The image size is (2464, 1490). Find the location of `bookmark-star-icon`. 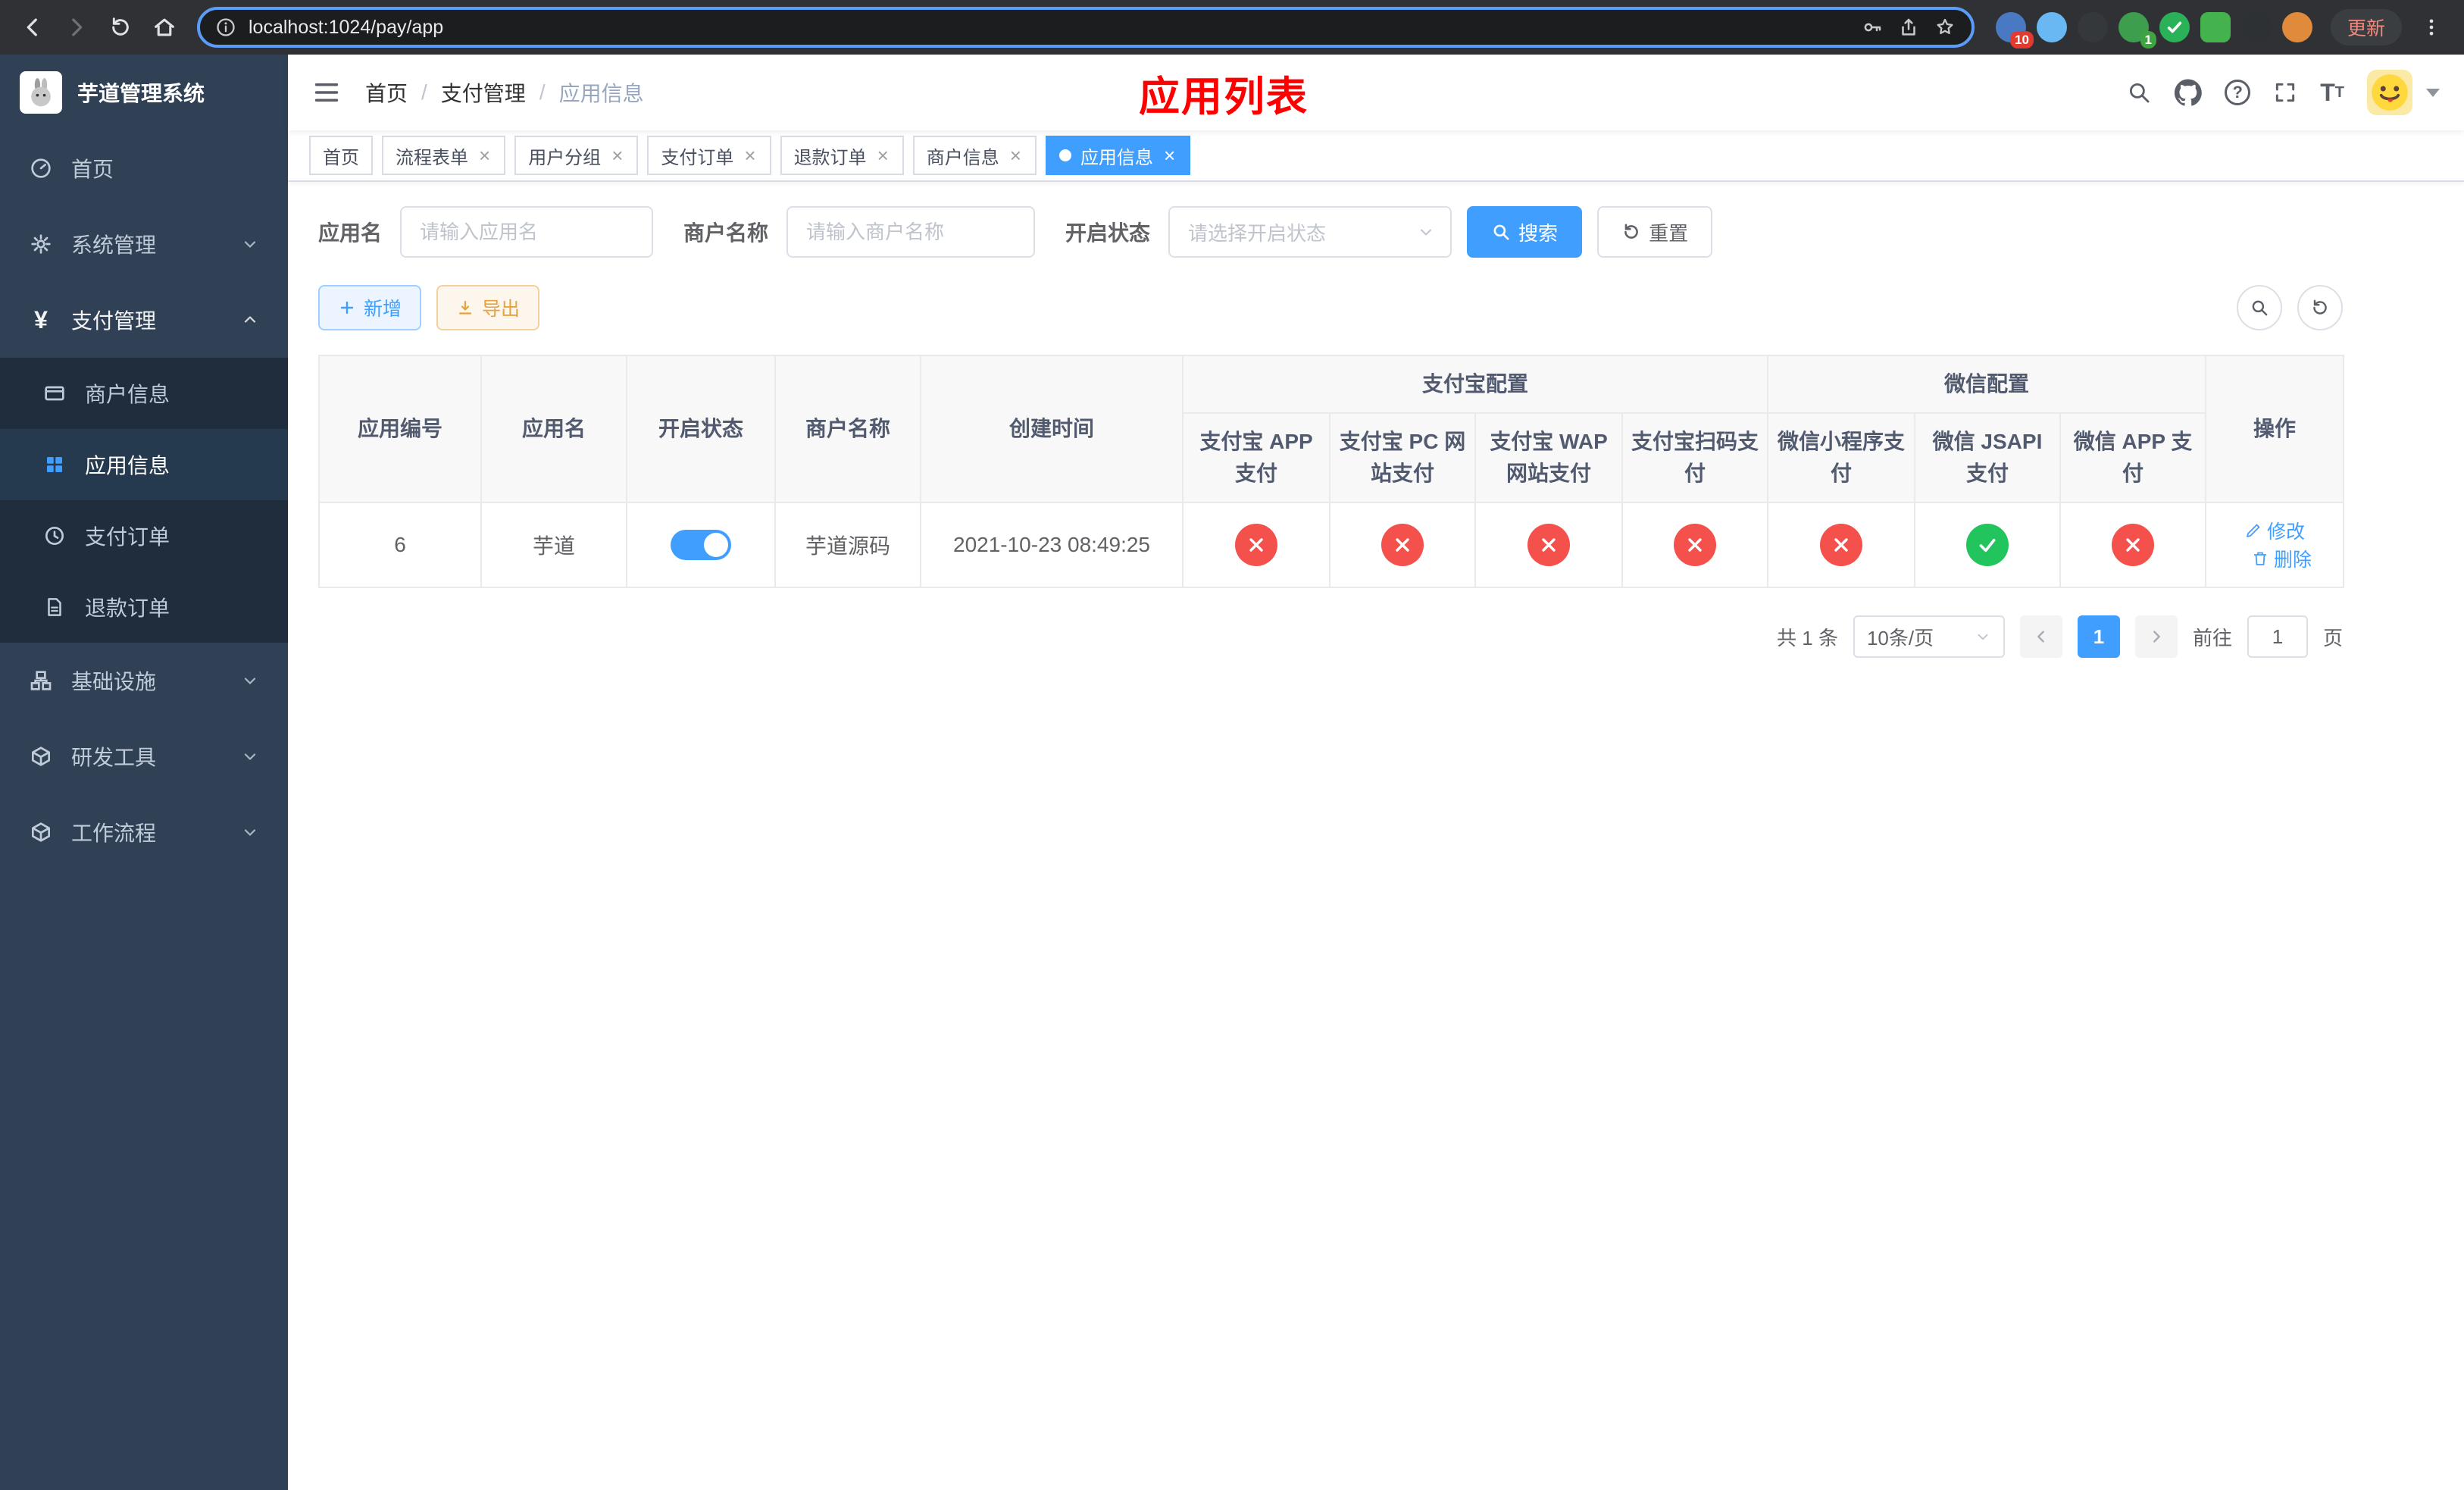

bookmark-star-icon is located at coordinates (1945, 28).